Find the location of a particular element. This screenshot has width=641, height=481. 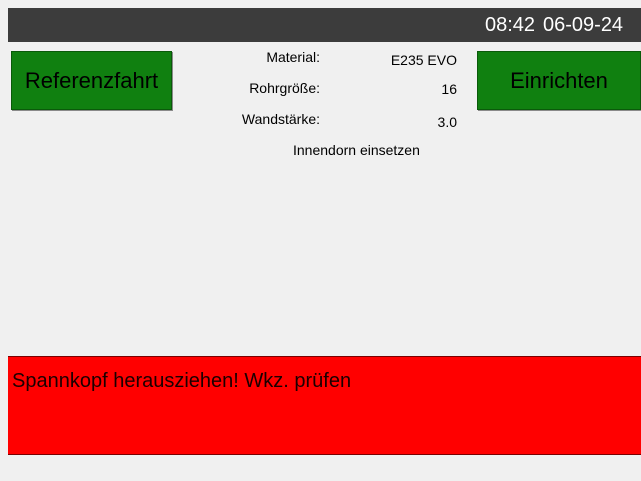

clock-time: 08:42 is located at coordinates (510, 25).